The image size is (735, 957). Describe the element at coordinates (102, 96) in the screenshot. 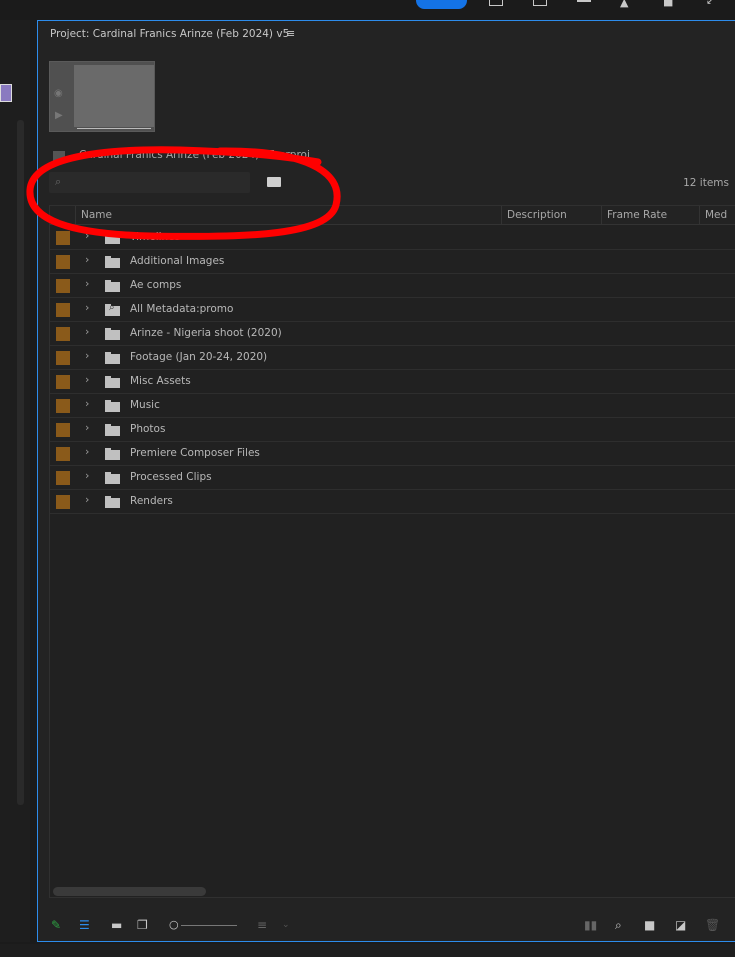

I see `preview-thumbnail: ◉ ▶` at that location.